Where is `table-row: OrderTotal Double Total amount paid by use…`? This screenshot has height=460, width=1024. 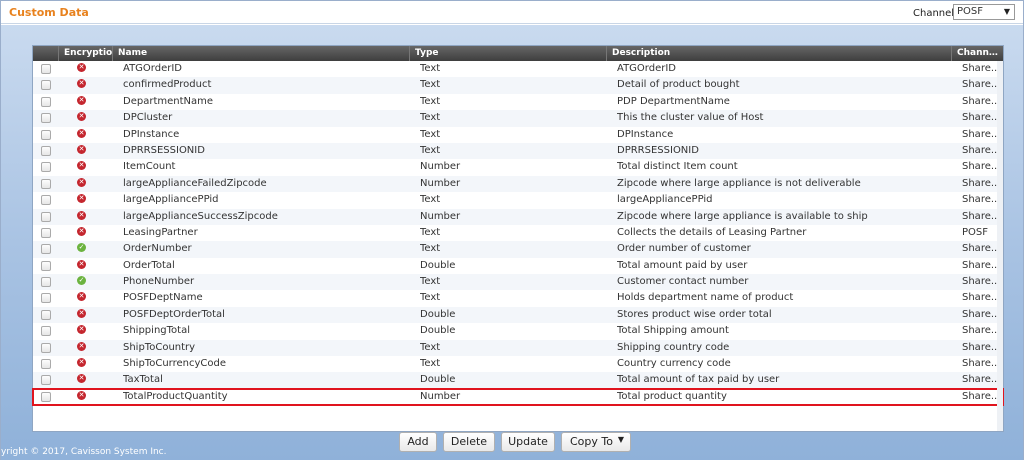
table-row: OrderTotal Double Total amount paid by use… is located at coordinates (518, 266).